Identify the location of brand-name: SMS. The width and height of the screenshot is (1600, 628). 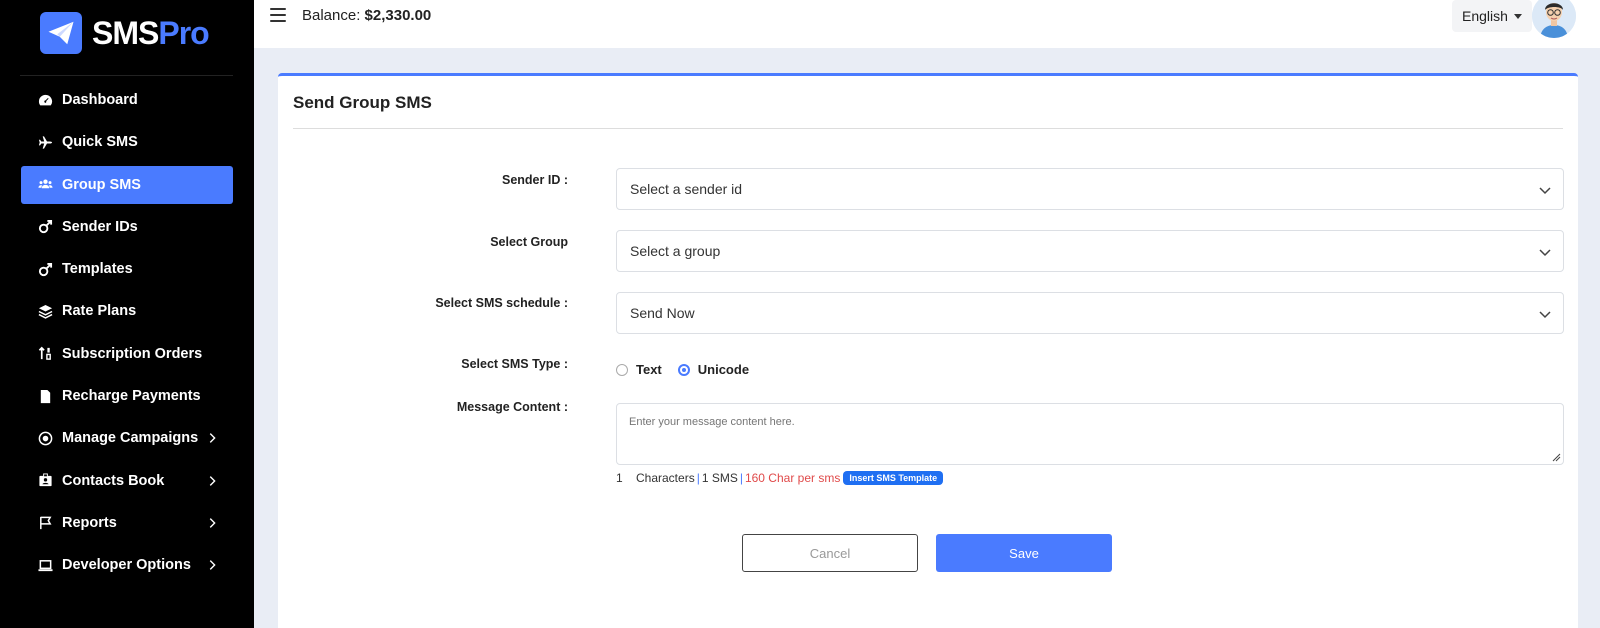
(125, 32).